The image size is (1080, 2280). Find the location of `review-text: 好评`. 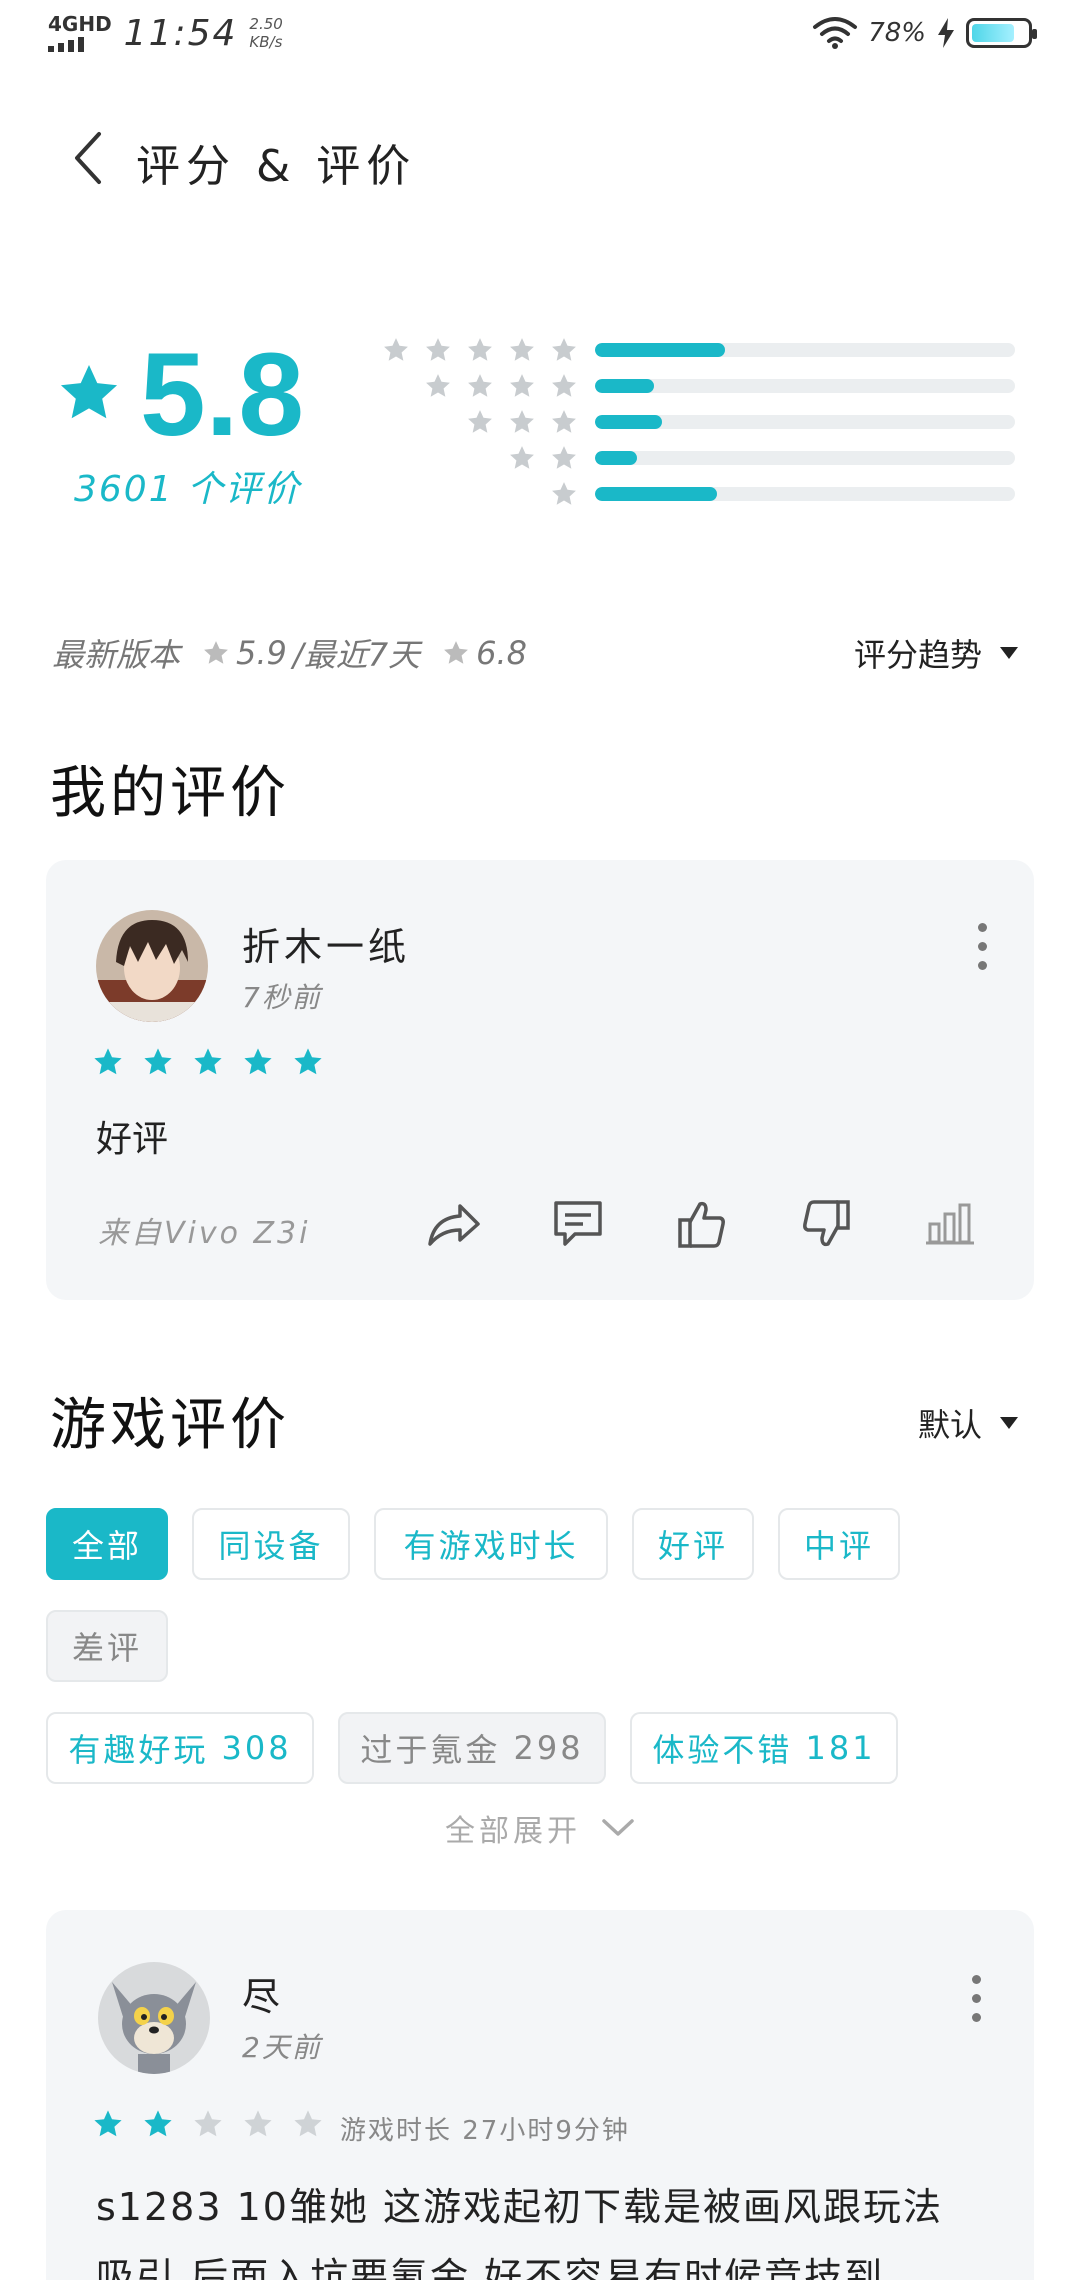

review-text: 好评 is located at coordinates (132, 1139).